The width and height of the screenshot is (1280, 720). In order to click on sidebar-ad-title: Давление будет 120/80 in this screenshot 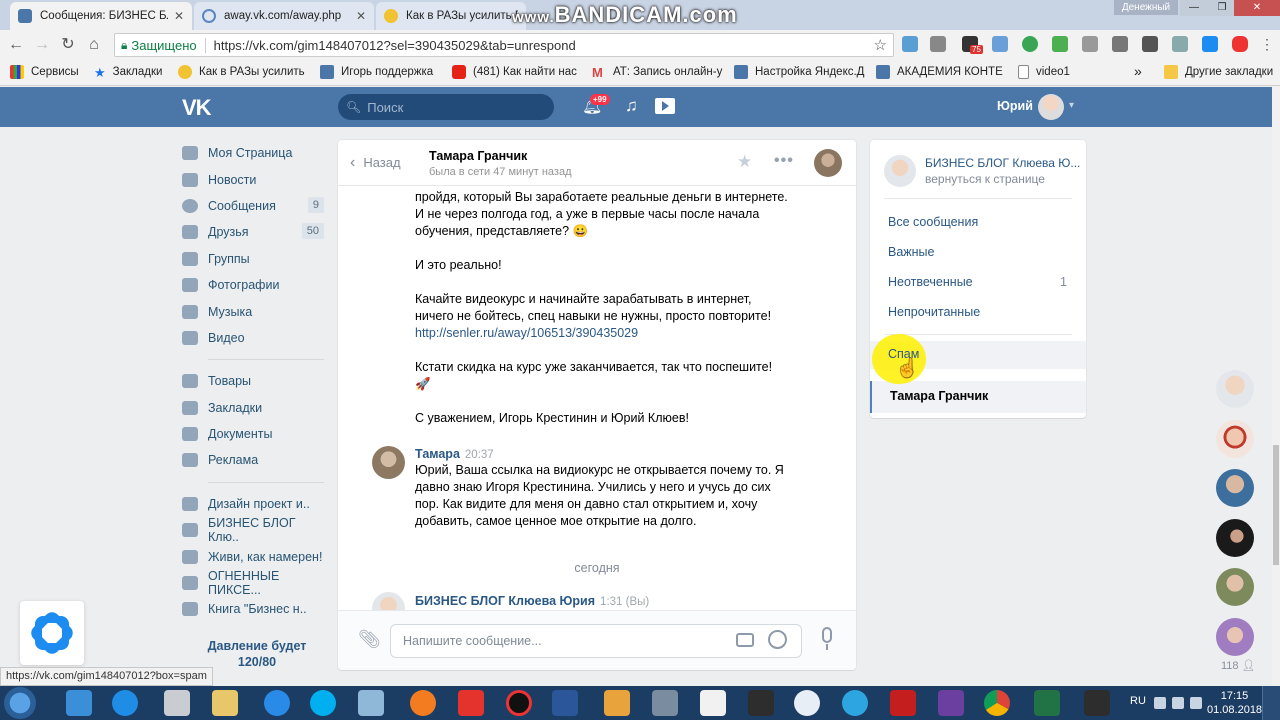, I will do `click(257, 654)`.